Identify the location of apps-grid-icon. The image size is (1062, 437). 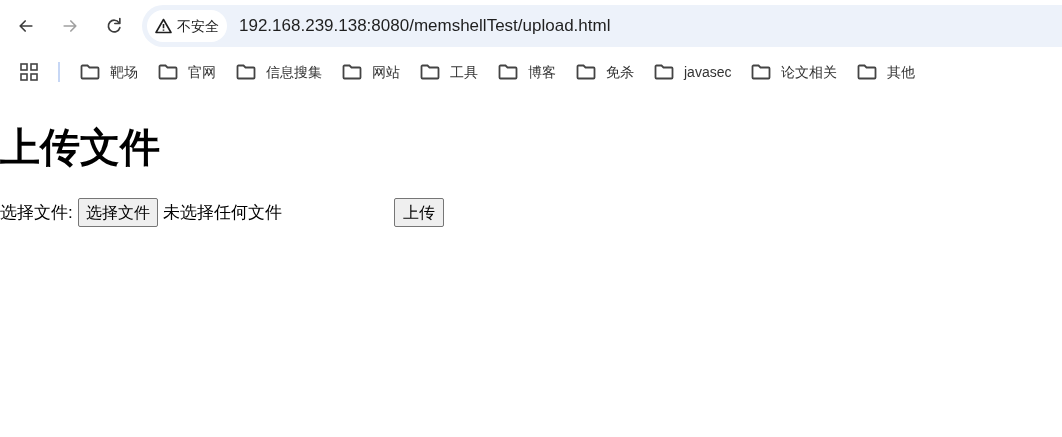
(29, 72).